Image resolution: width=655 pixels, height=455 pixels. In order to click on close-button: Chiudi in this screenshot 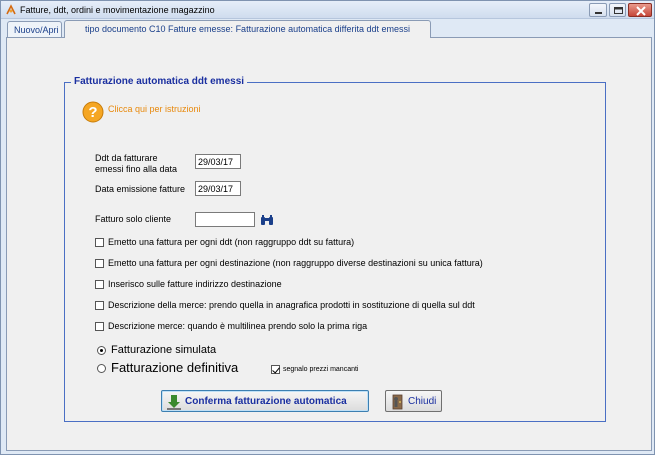, I will do `click(413, 401)`.